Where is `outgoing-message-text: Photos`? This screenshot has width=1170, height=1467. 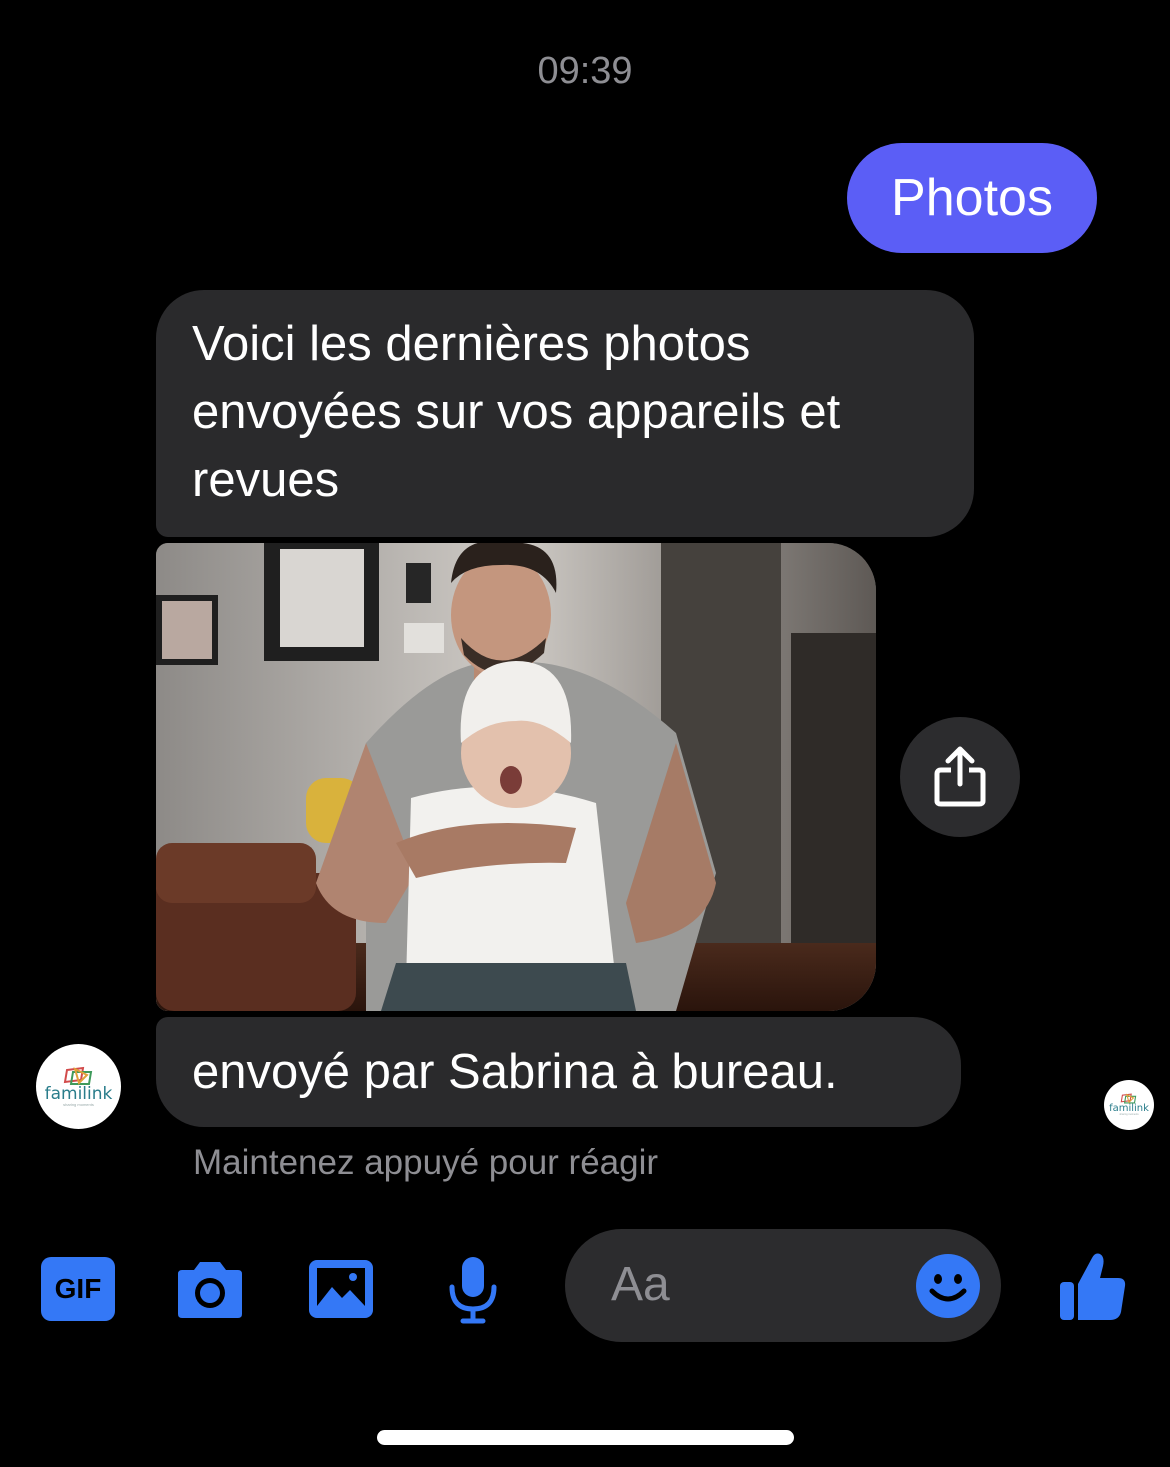 outgoing-message-text: Photos is located at coordinates (972, 198).